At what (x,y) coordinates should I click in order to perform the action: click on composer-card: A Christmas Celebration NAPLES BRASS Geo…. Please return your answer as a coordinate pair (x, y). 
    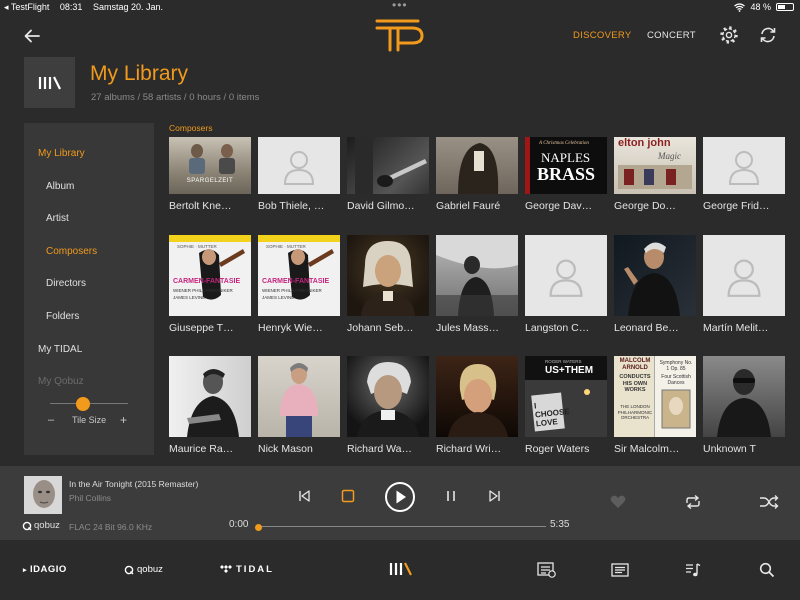
    Looking at the image, I should click on (566, 174).